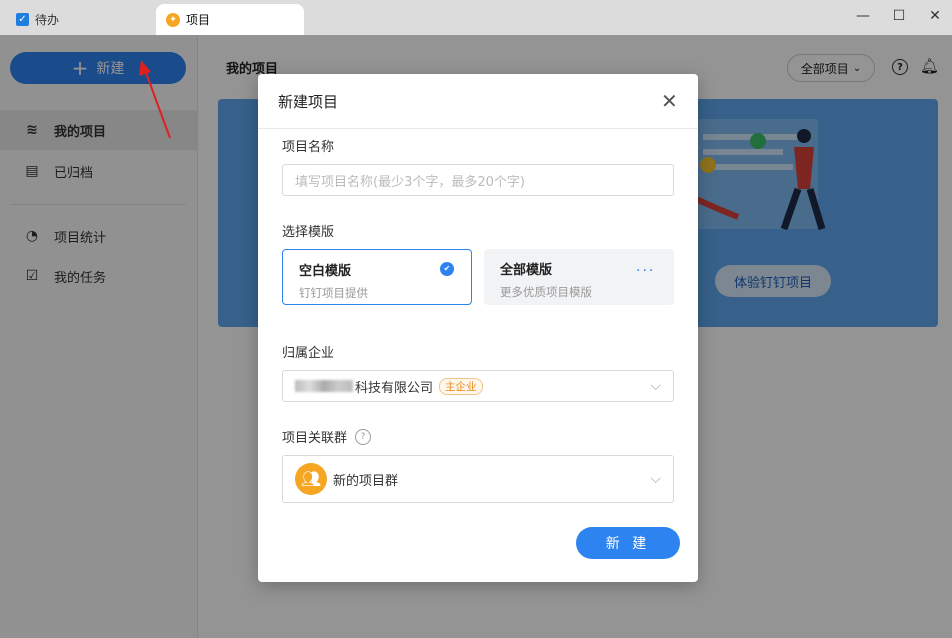  I want to click on company-label: 归属企业, so click(308, 353).